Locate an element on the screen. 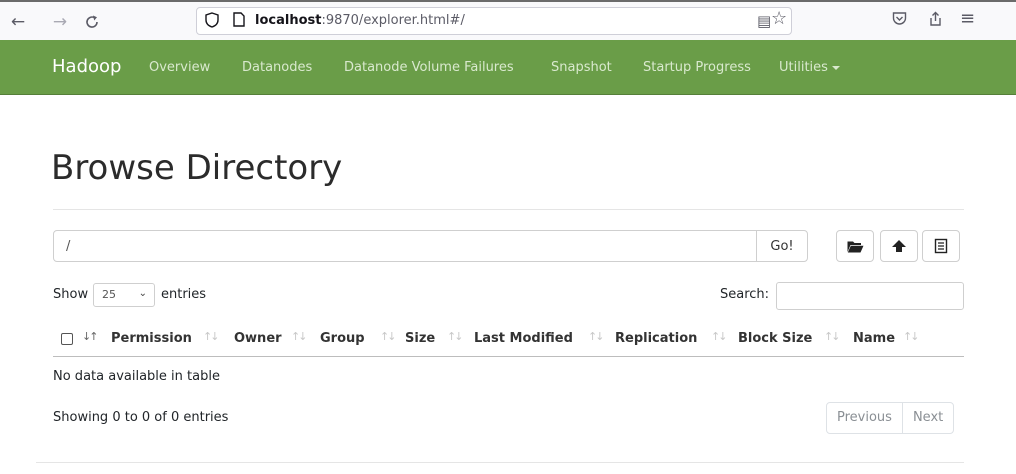 Image resolution: width=1016 pixels, height=474 pixels. page-icon is located at coordinates (239, 22).